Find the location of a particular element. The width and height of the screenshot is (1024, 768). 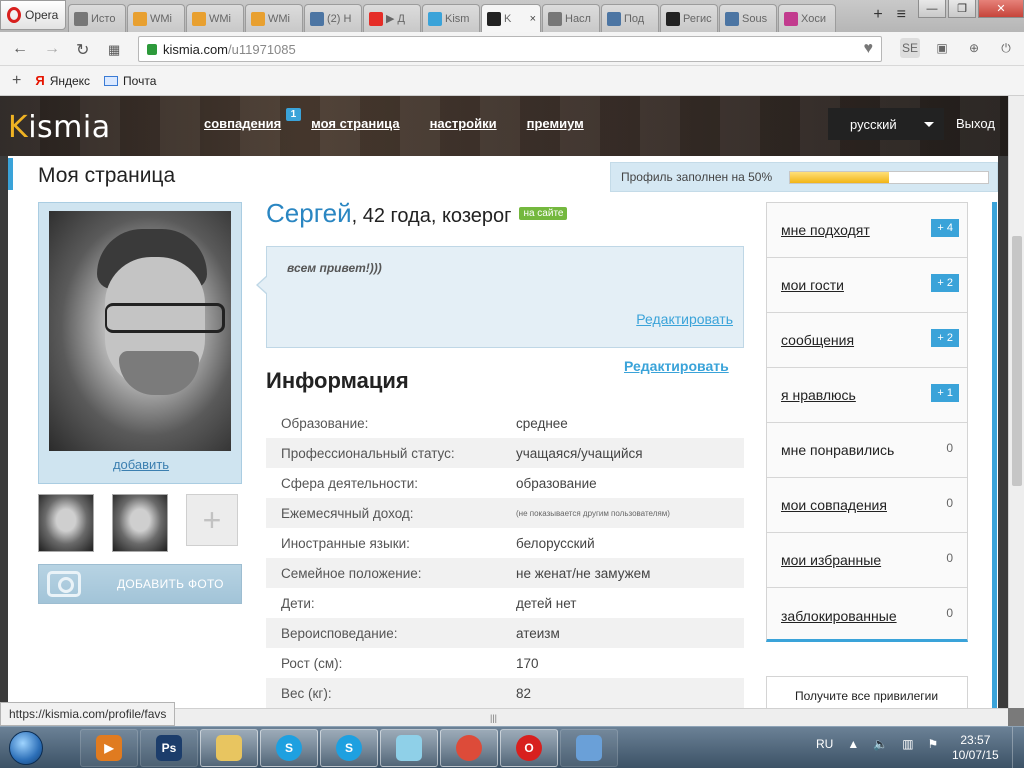

skype-icon: S is located at coordinates (349, 748).